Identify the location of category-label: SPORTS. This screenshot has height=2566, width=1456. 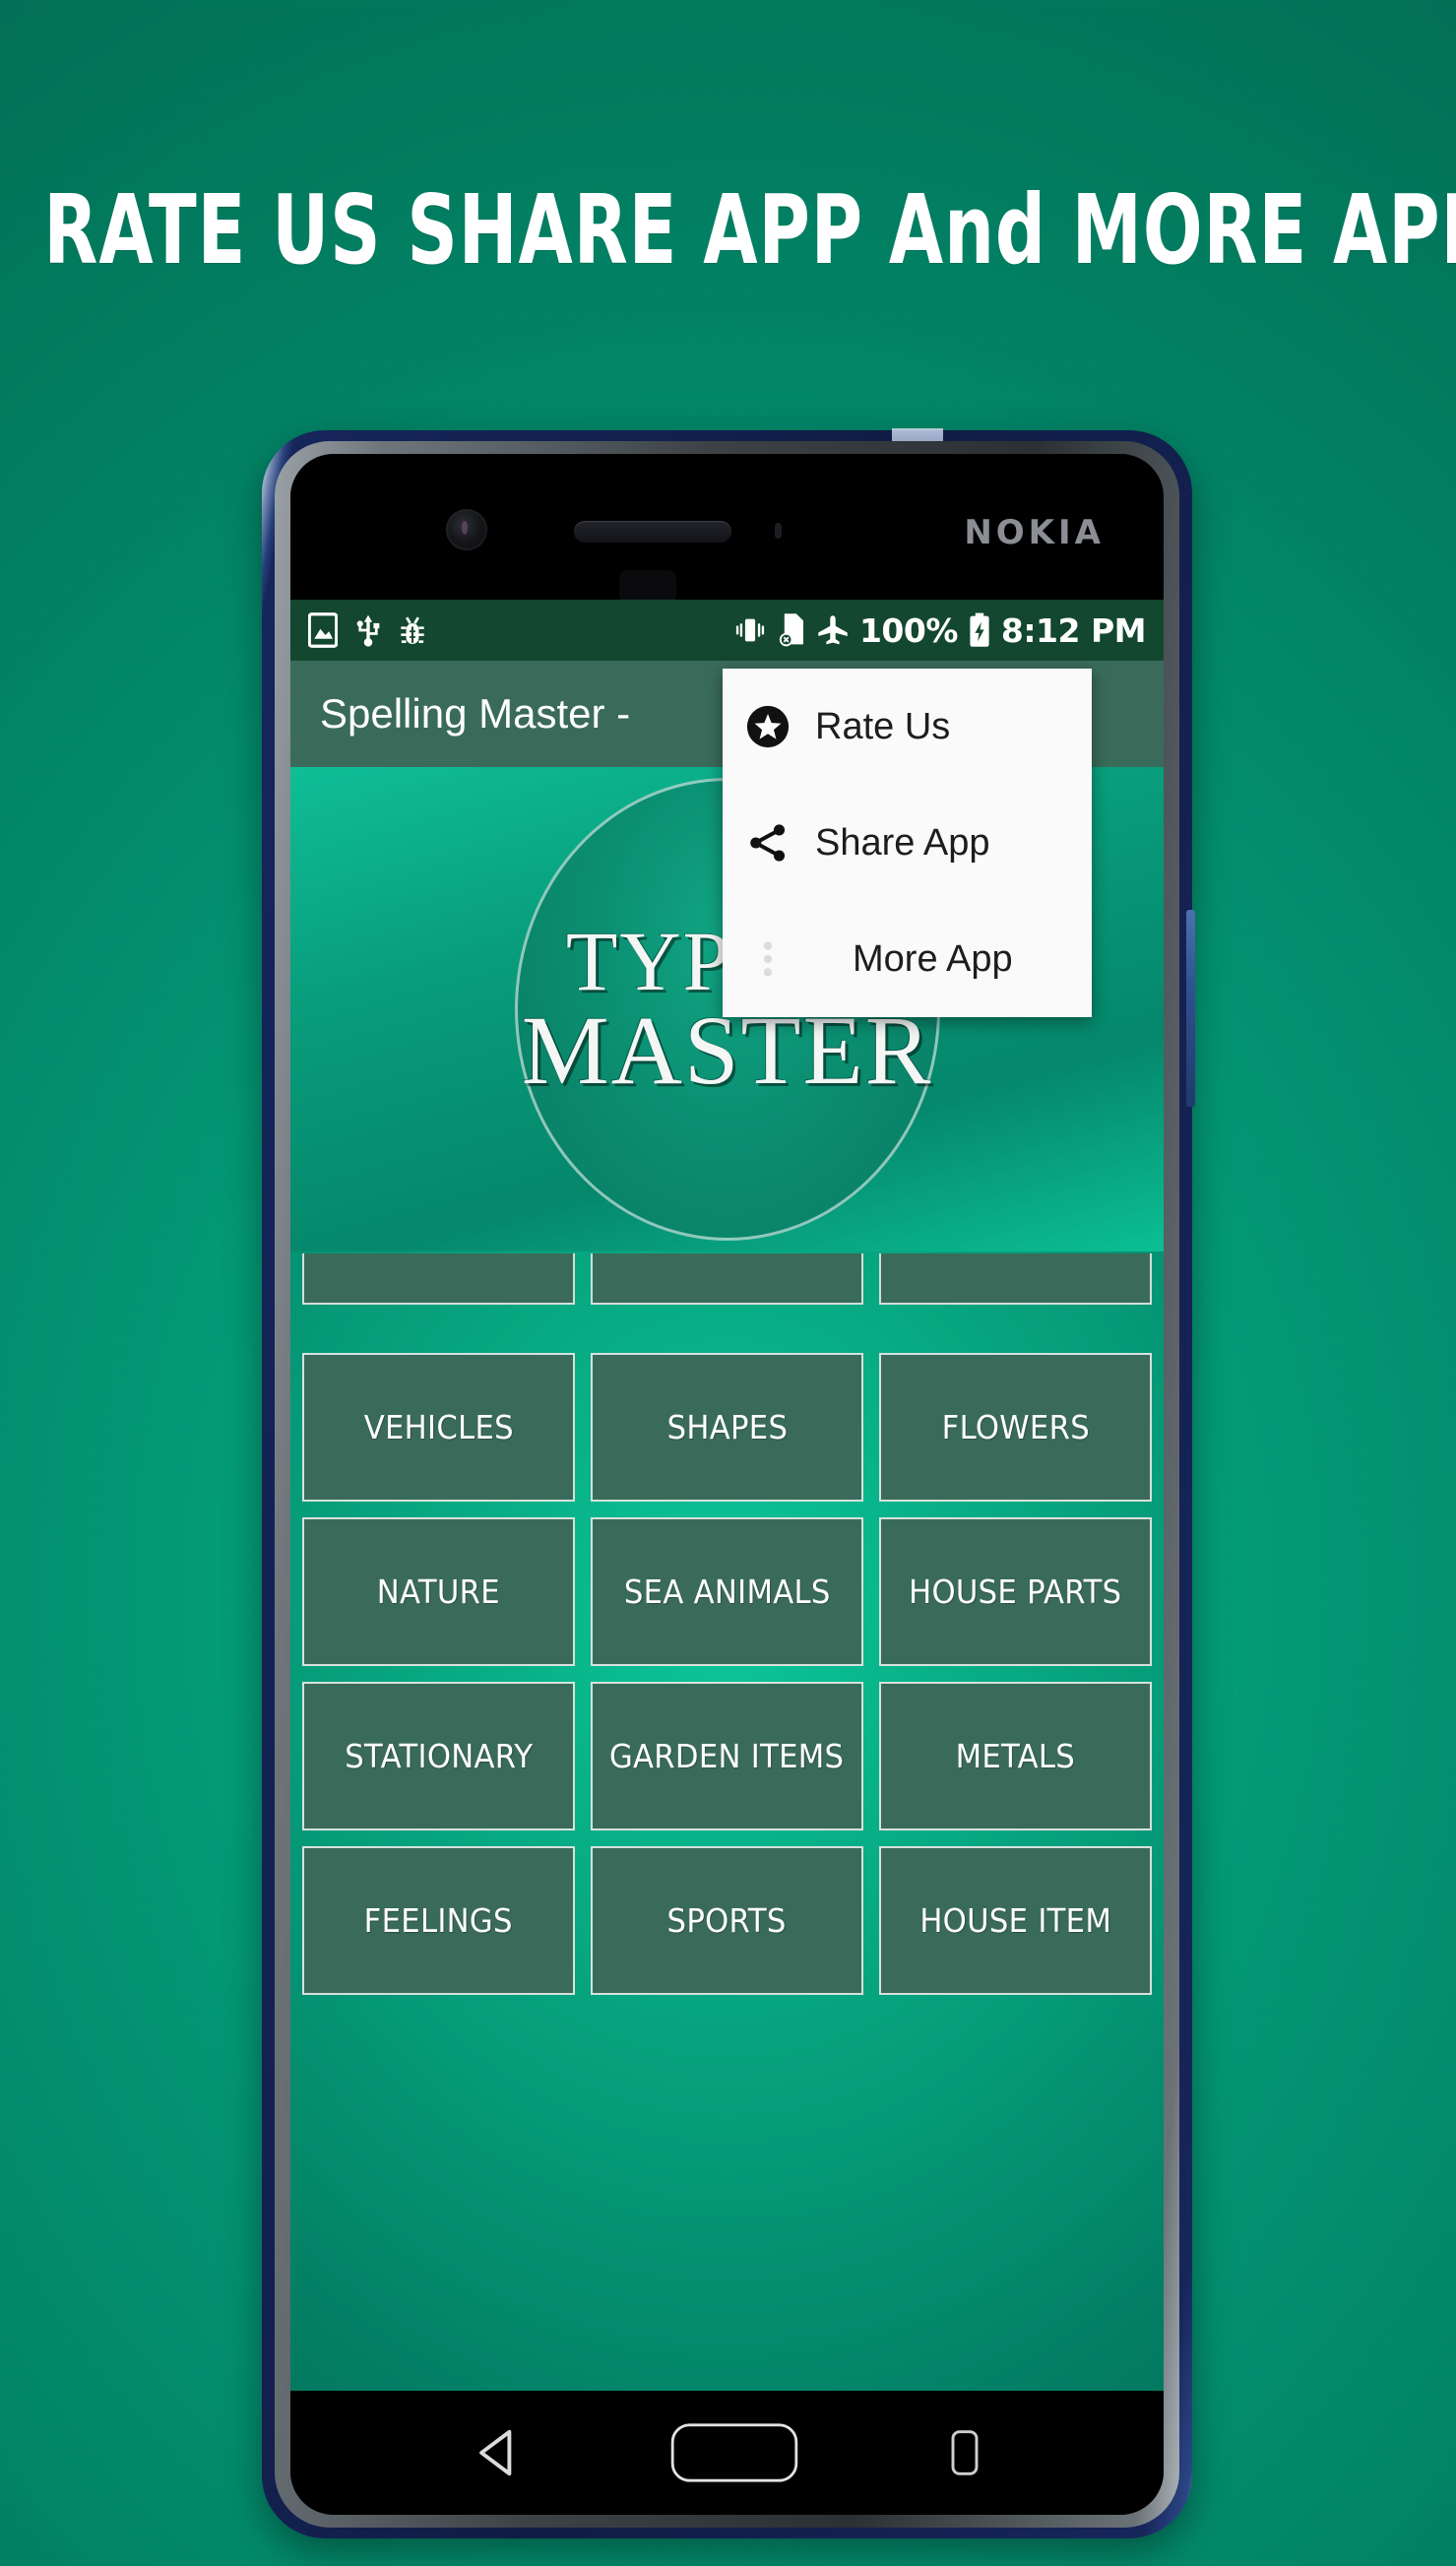
(727, 1921).